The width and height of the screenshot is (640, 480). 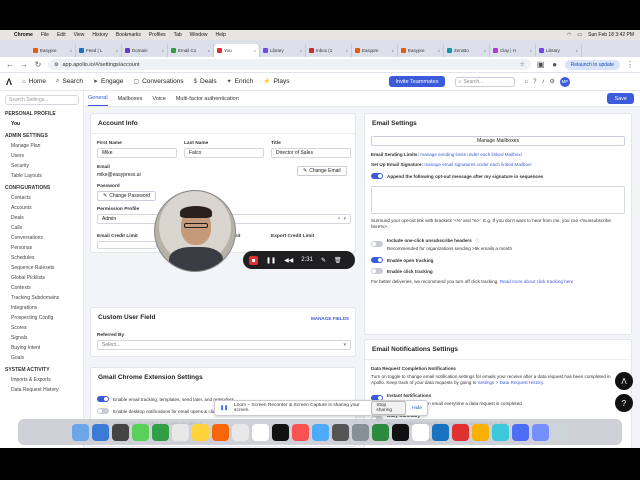 What do you see at coordinates (477, 241) in the screenshot?
I see `info-icon: ⓘ` at bounding box center [477, 241].